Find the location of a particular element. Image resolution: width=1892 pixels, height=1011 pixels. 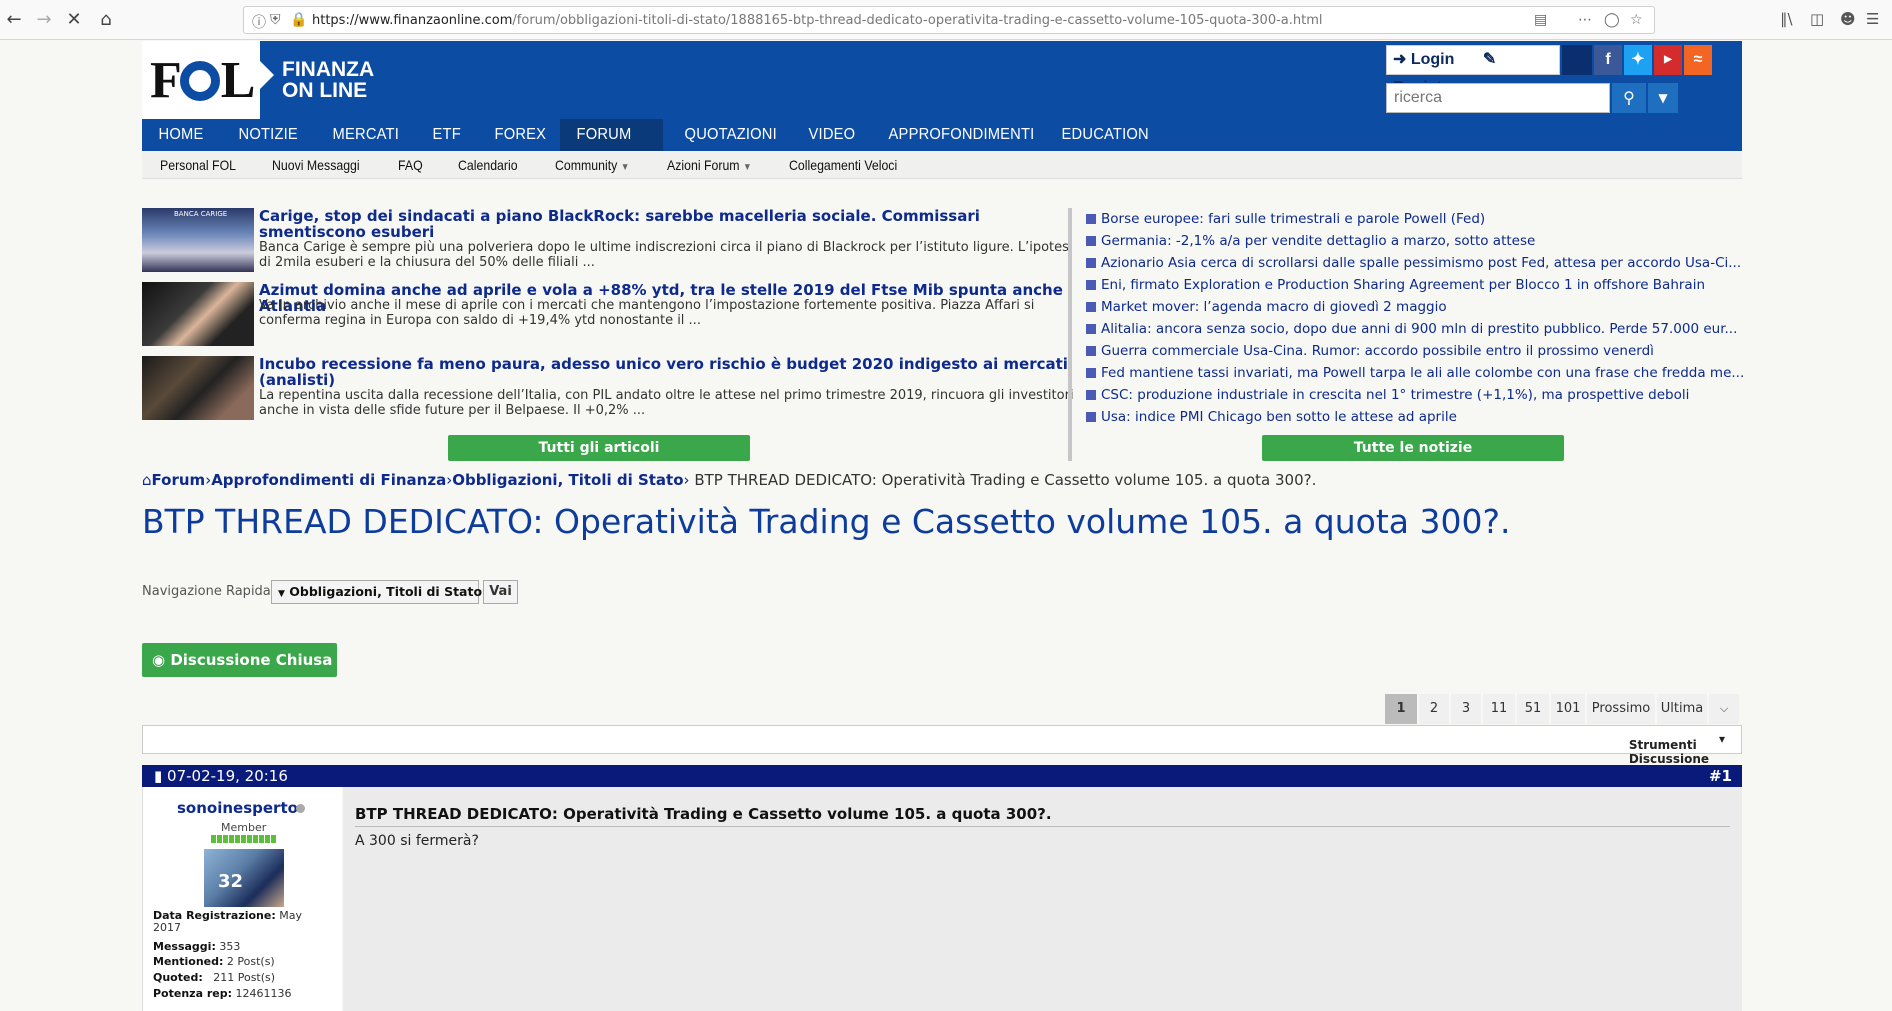

facebook-icon: f is located at coordinates (1608, 60).